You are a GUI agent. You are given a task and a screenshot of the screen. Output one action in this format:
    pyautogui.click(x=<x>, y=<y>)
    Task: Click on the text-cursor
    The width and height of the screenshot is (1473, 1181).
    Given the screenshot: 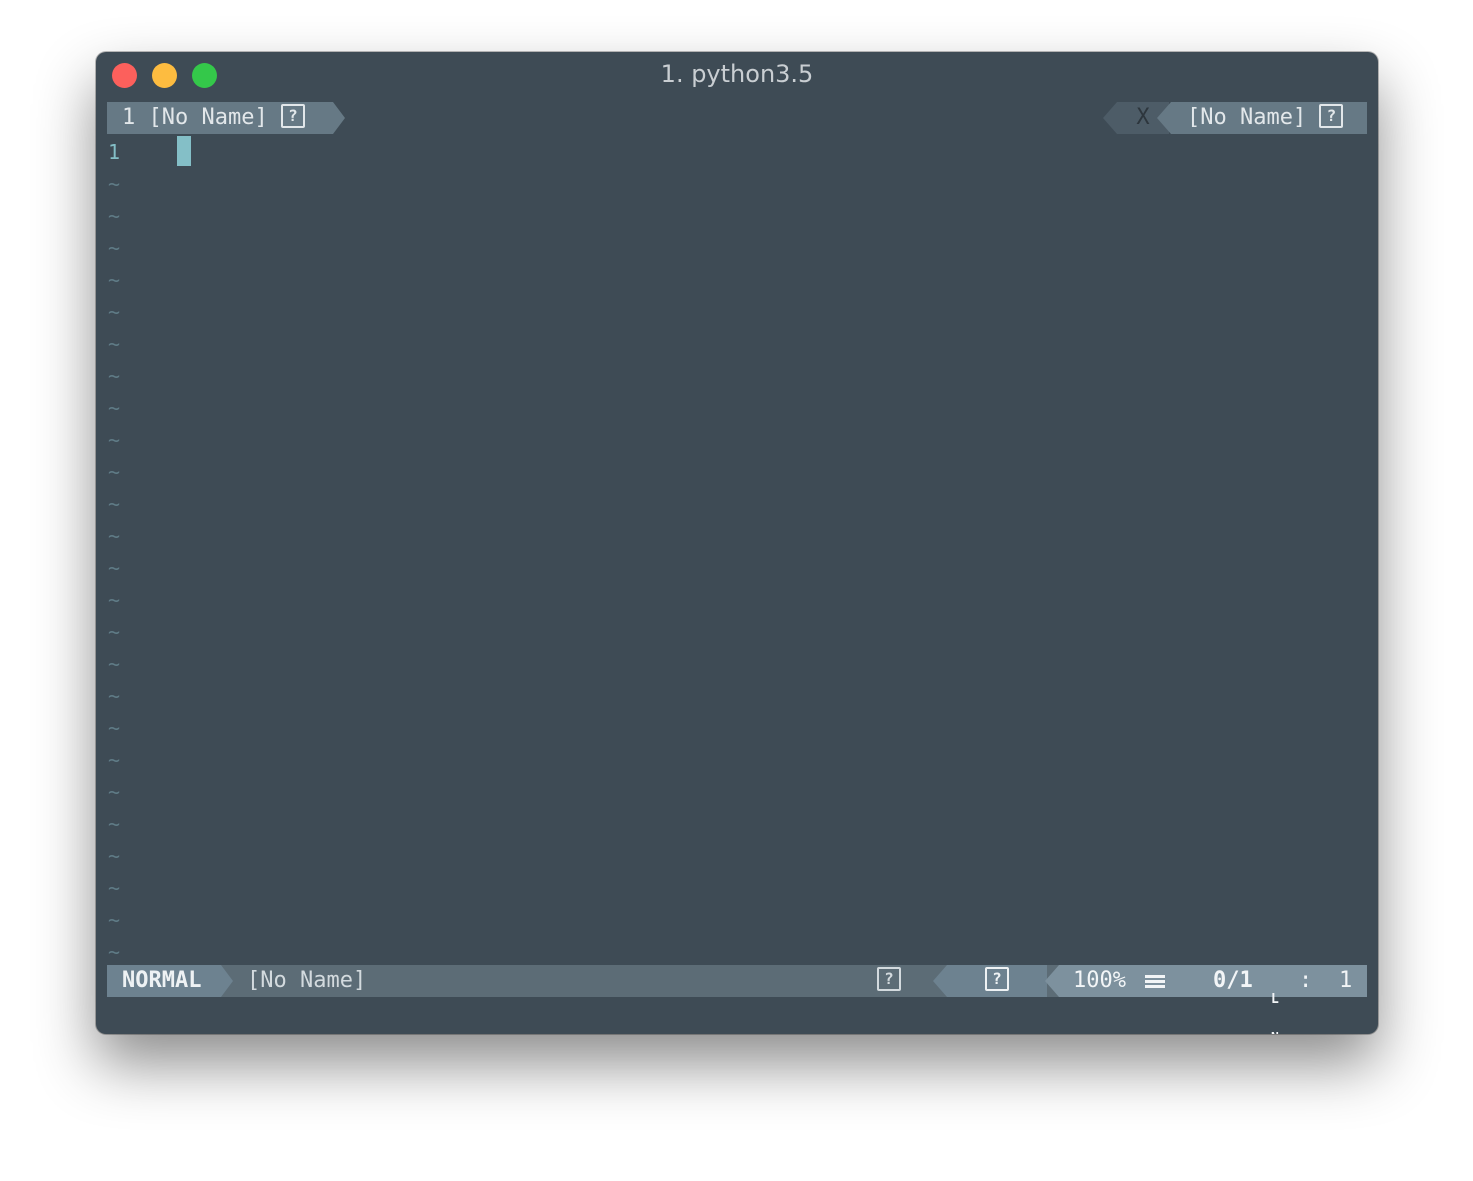 What is the action you would take?
    pyautogui.click(x=184, y=151)
    